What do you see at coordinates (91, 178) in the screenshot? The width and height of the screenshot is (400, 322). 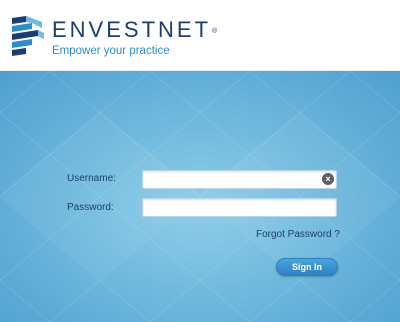 I see `username-label: Username:` at bounding box center [91, 178].